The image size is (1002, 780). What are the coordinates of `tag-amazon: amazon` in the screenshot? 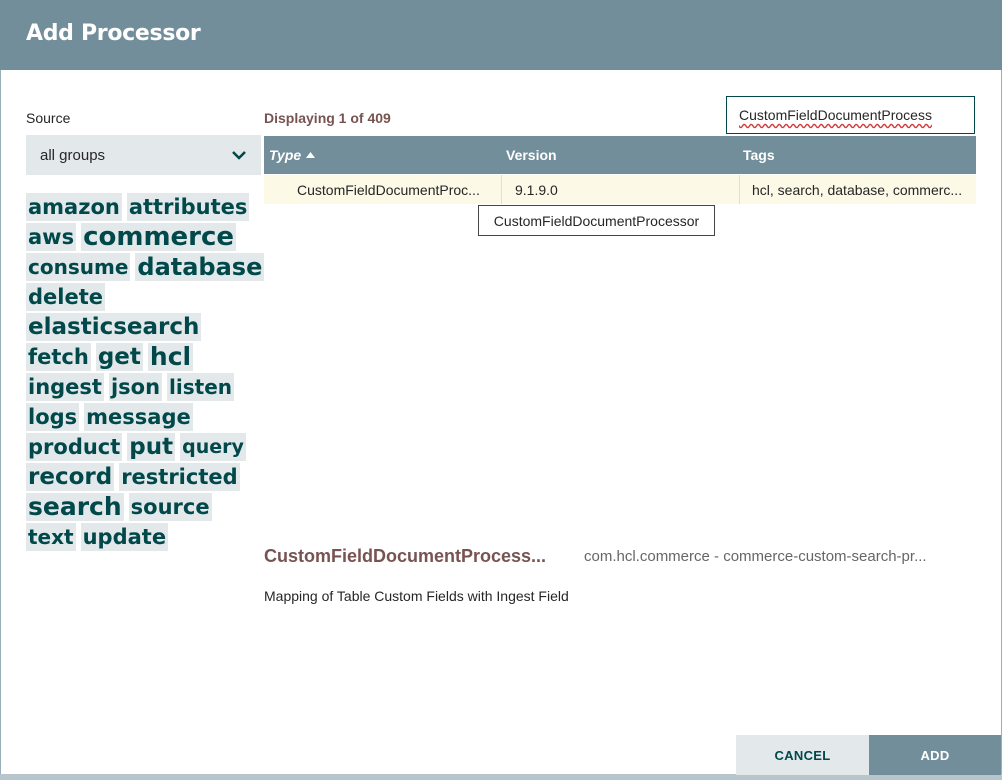 It's located at (74, 207).